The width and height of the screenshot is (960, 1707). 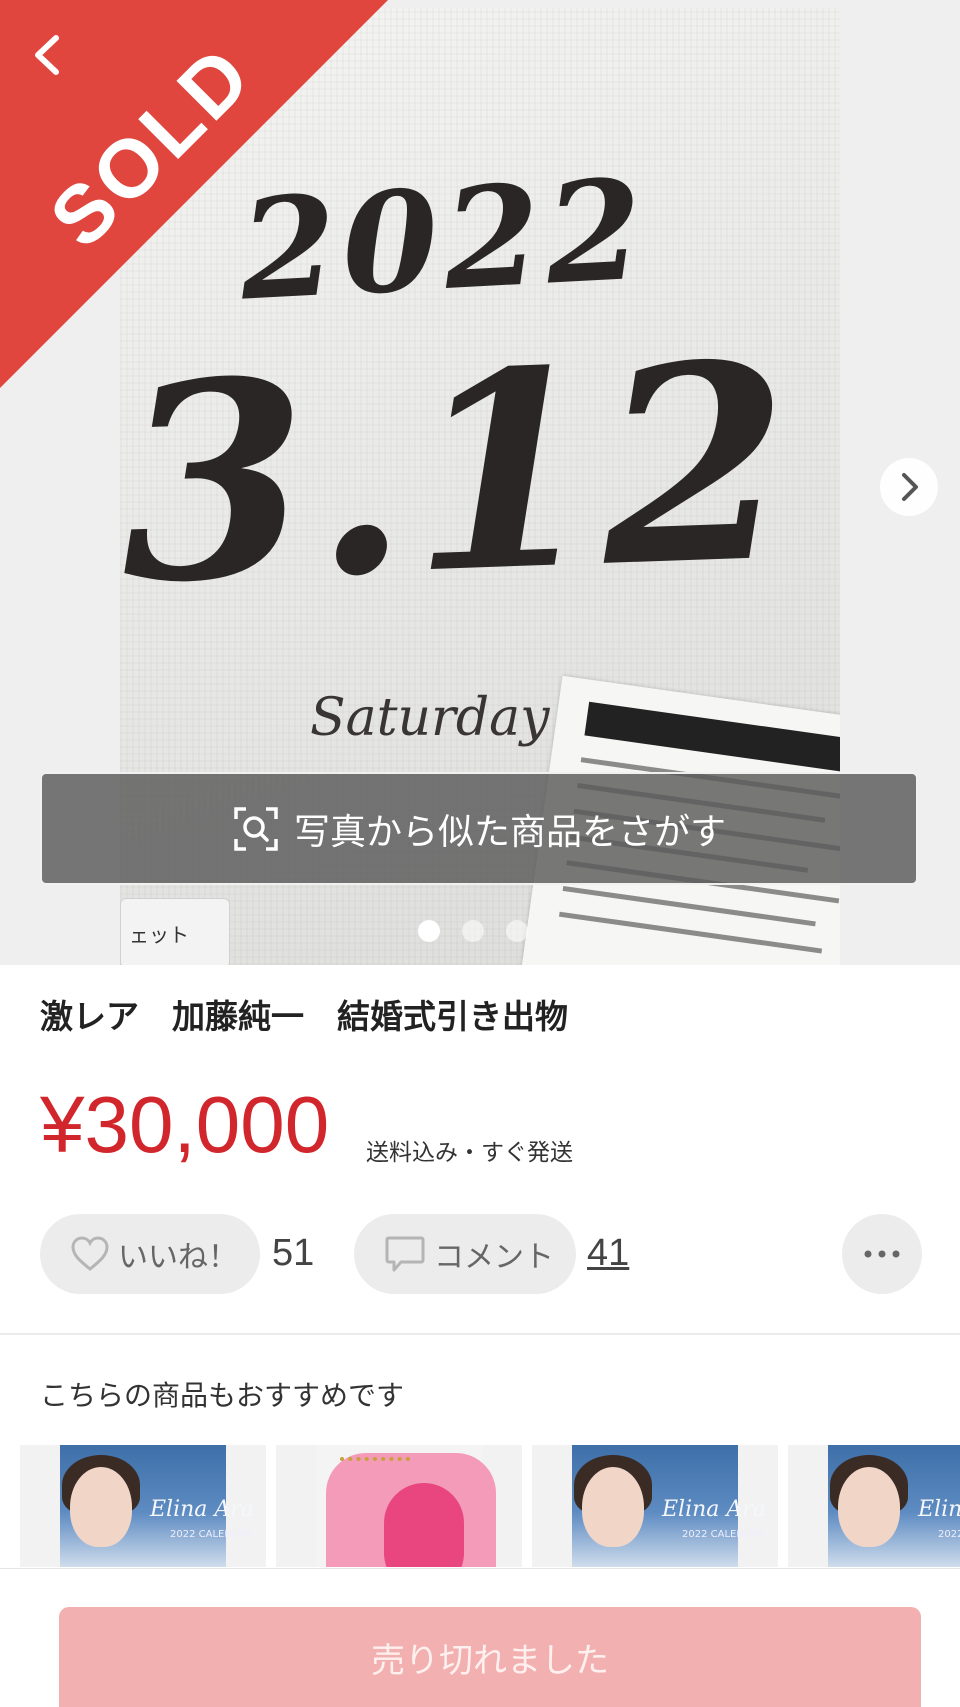 I want to click on item-title: 激レア 加藤純一 結婚式引き出物, so click(x=304, y=1016).